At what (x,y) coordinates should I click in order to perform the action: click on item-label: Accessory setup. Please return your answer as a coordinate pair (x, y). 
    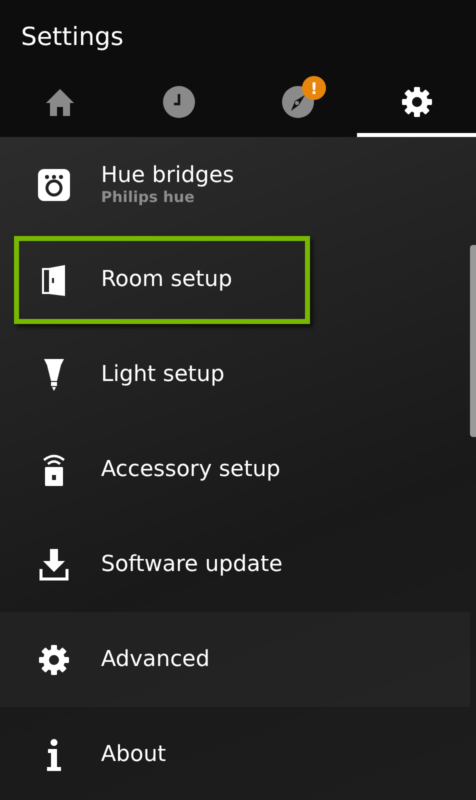
    Looking at the image, I should click on (190, 469).